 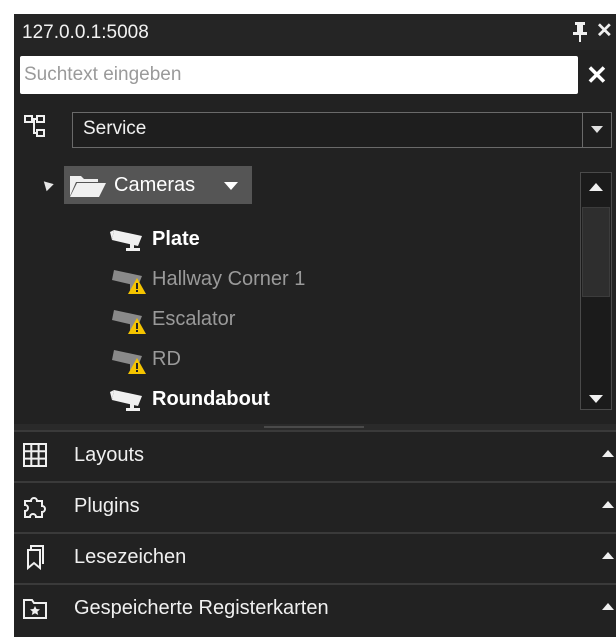 What do you see at coordinates (342, 130) in the screenshot?
I see `view-select: Service` at bounding box center [342, 130].